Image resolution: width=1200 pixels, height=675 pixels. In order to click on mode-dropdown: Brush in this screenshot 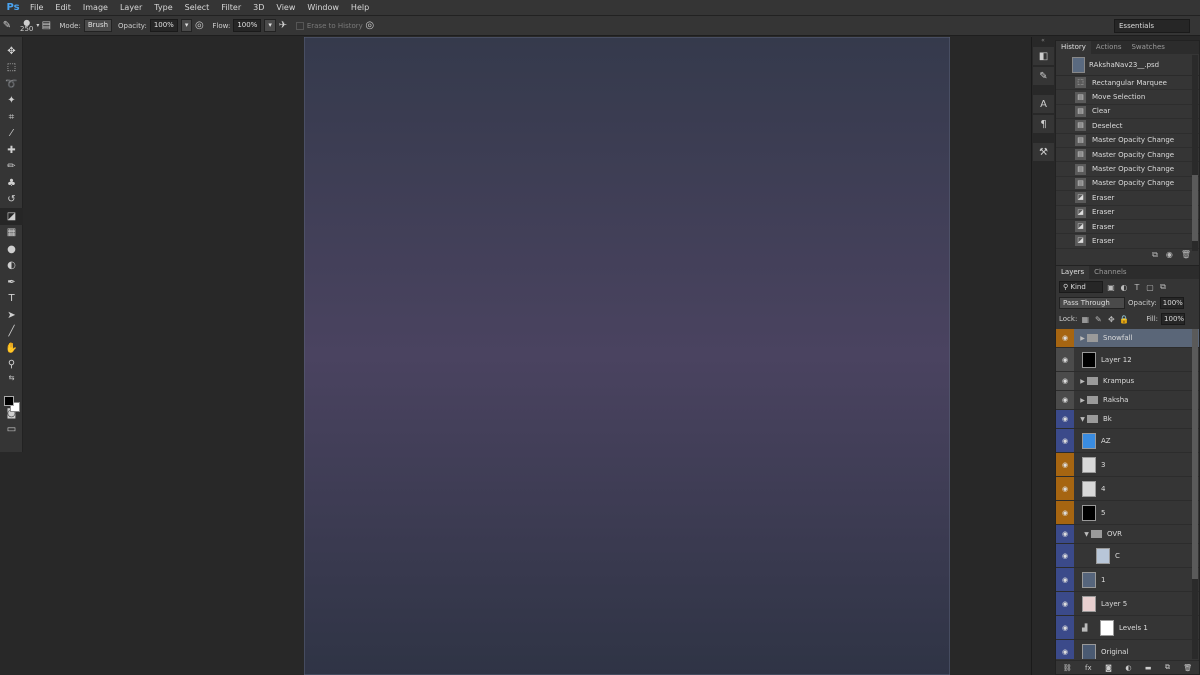, I will do `click(98, 25)`.